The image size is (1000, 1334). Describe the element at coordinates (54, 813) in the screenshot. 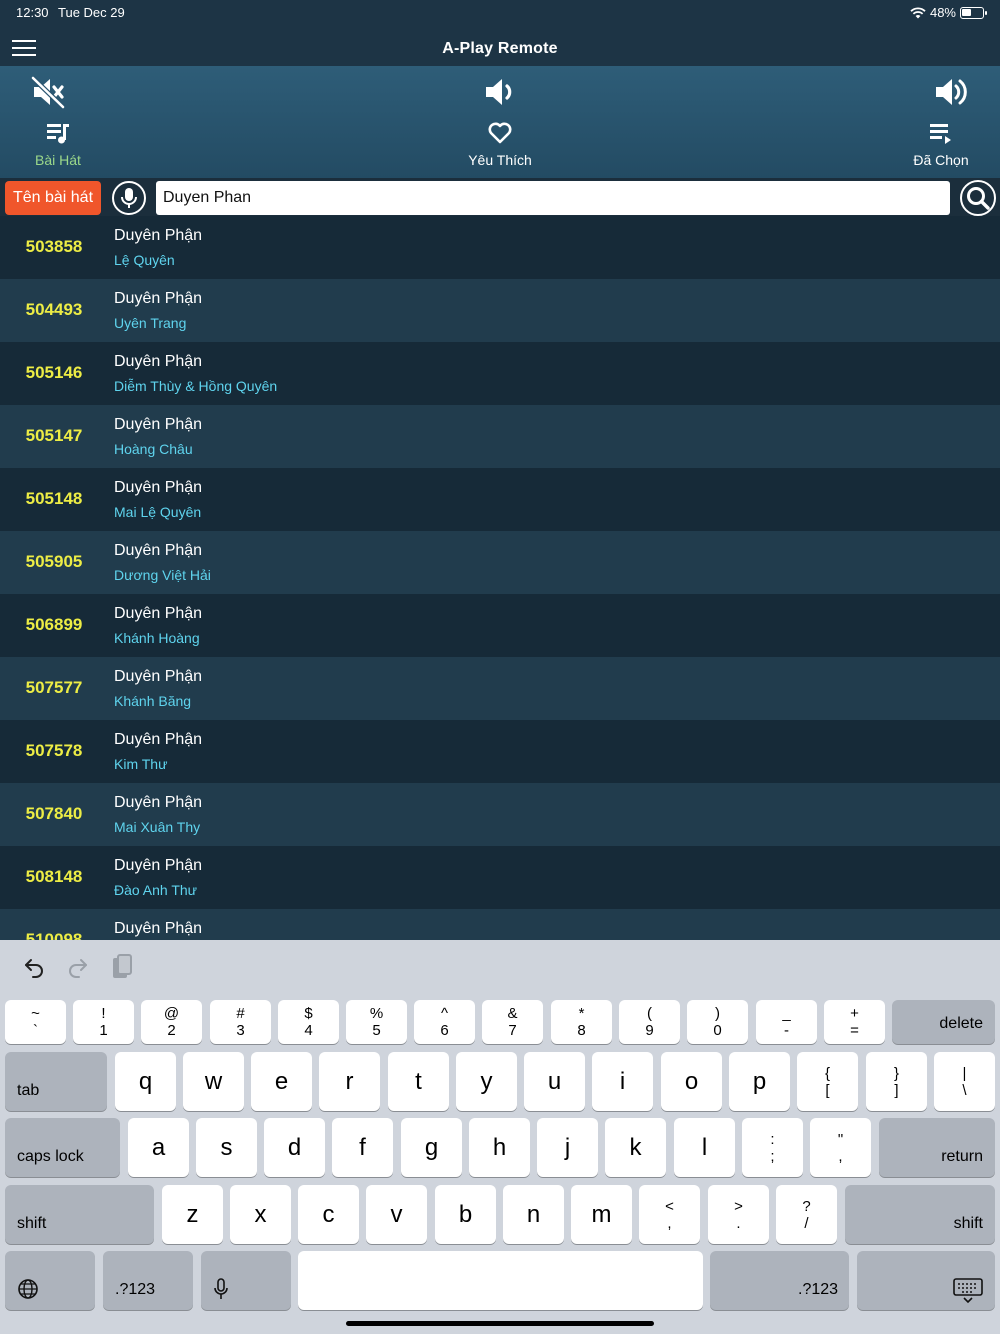

I see `song-code: 507840` at that location.